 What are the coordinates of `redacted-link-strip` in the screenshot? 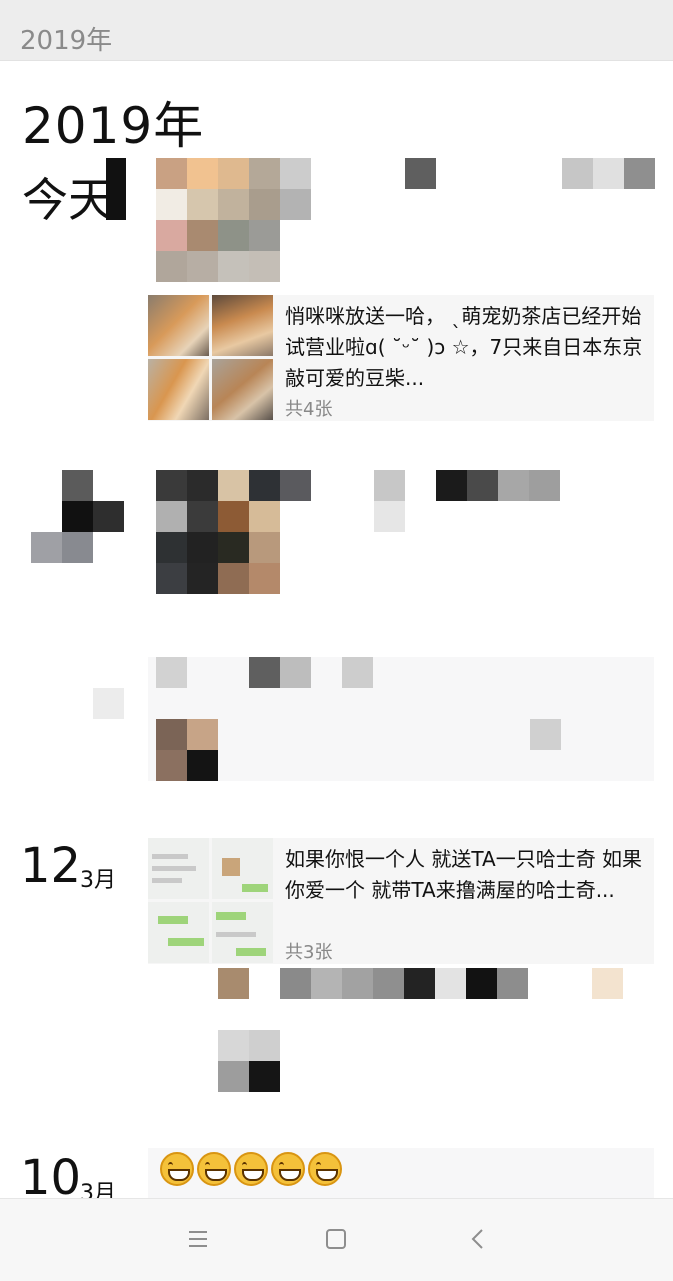 It's located at (266, 672).